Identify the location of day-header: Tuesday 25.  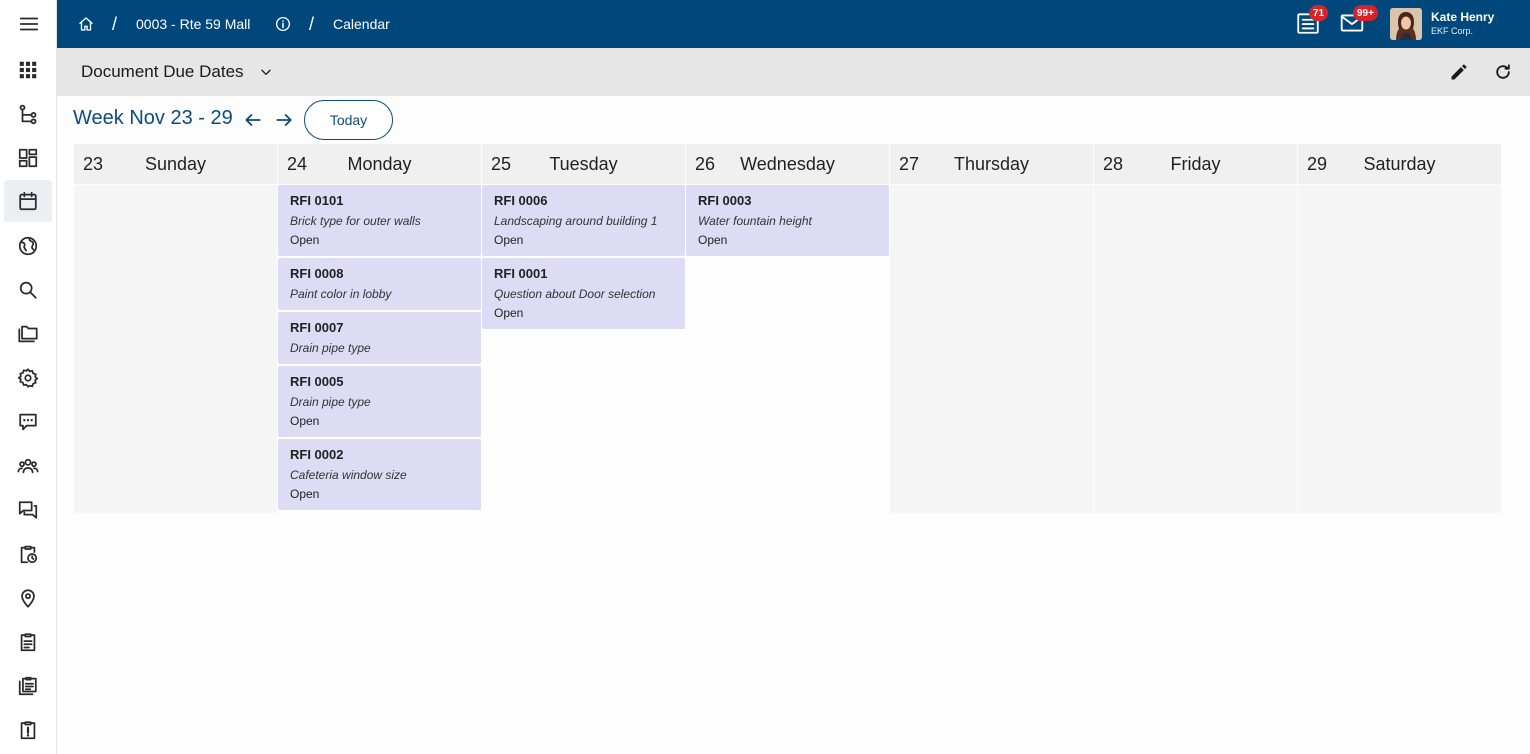
(583, 164).